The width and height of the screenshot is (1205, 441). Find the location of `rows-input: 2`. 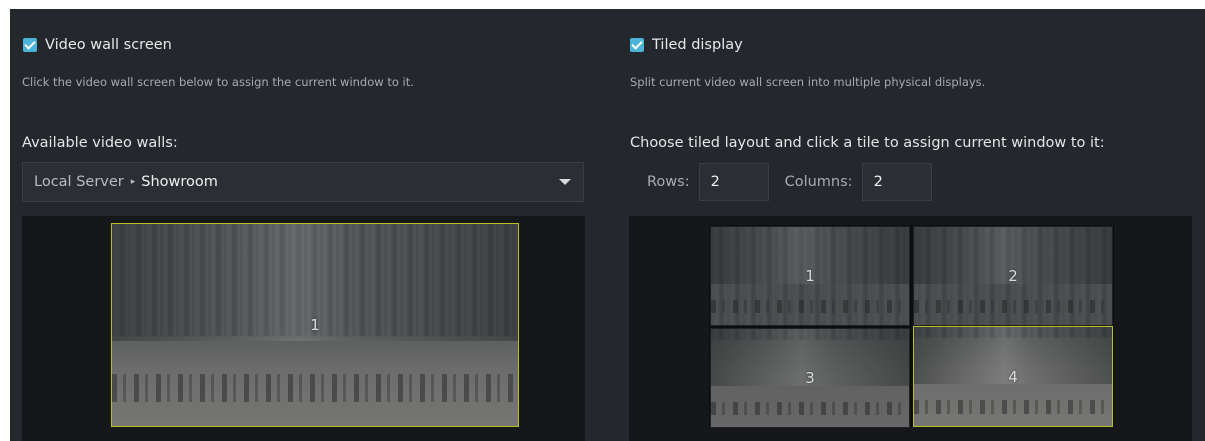

rows-input: 2 is located at coordinates (733, 182).